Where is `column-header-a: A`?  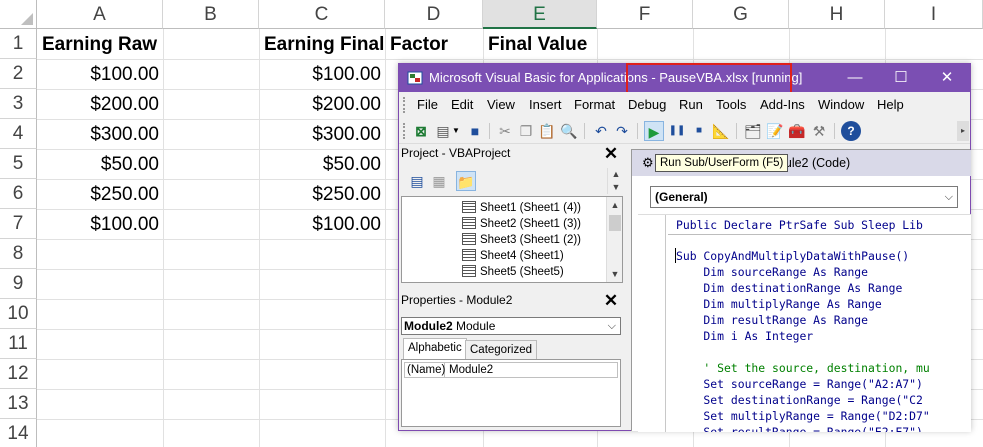
column-header-a: A is located at coordinates (100, 14).